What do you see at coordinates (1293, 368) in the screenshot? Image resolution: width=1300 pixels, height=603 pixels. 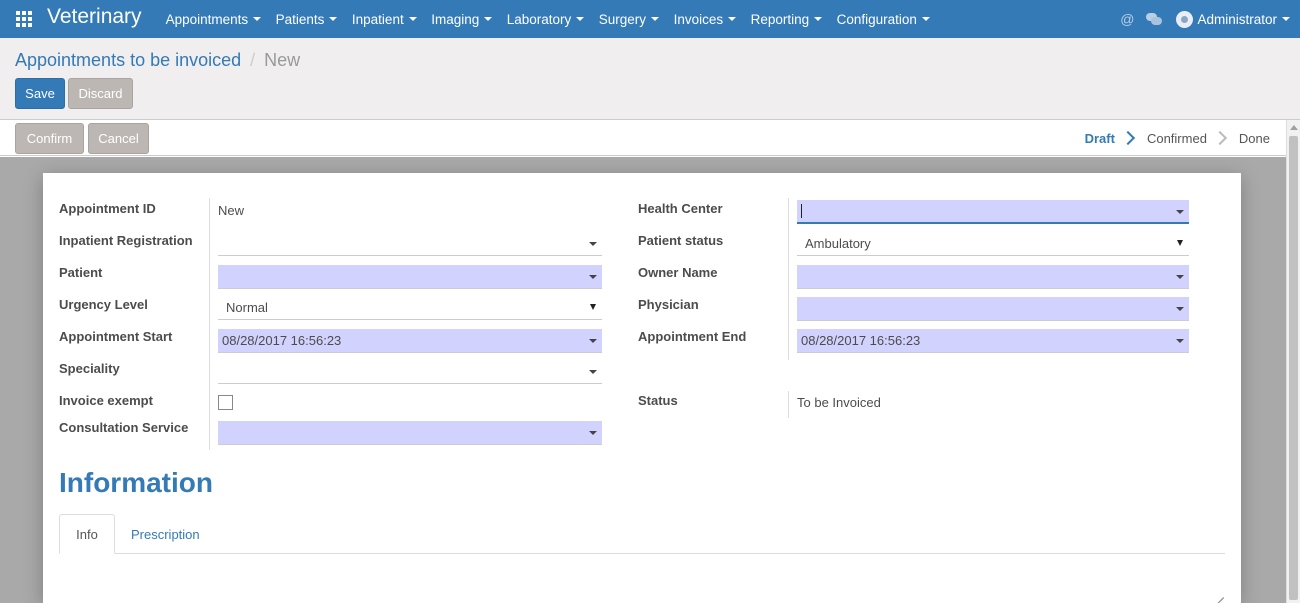 I see `scroll-thumb` at bounding box center [1293, 368].